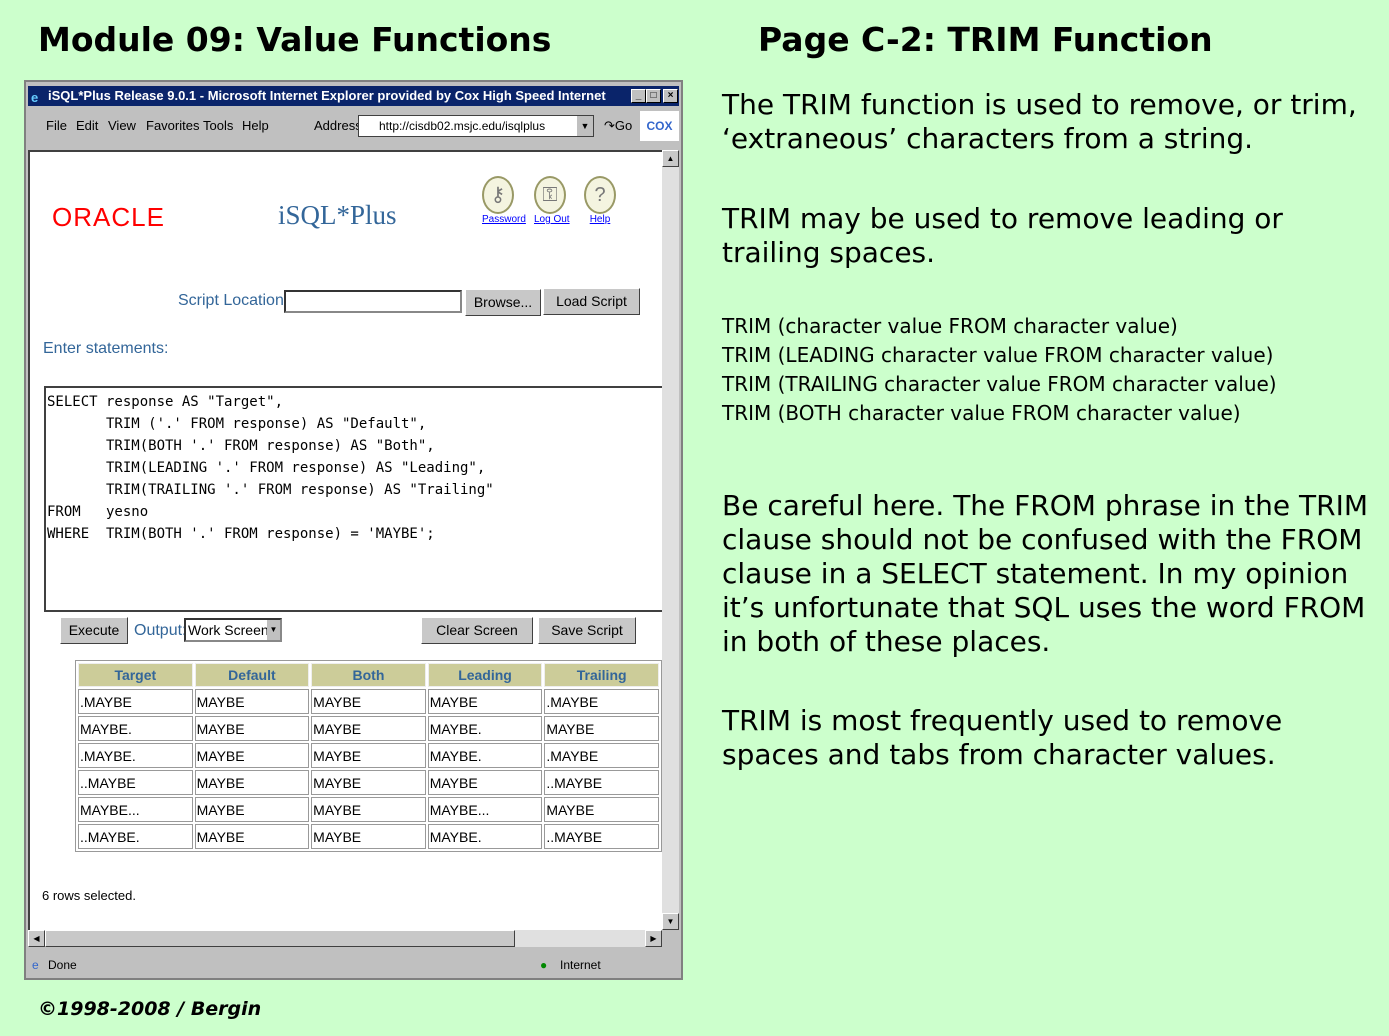 The height and width of the screenshot is (1036, 1389). Describe the element at coordinates (135, 675) in the screenshot. I see `column-header: Target` at that location.